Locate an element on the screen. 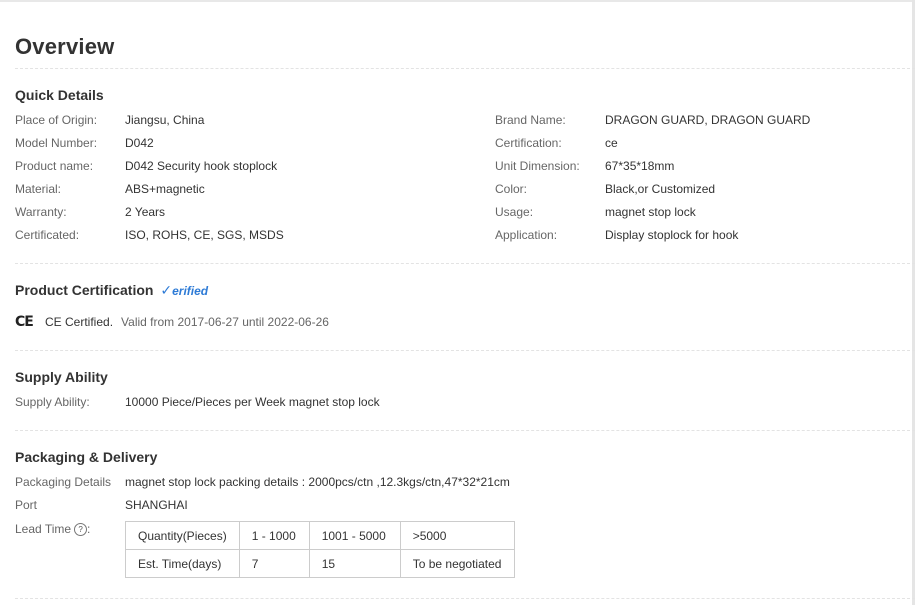  detail-row-application: Application: Display stoplock for hook is located at coordinates (616, 235).